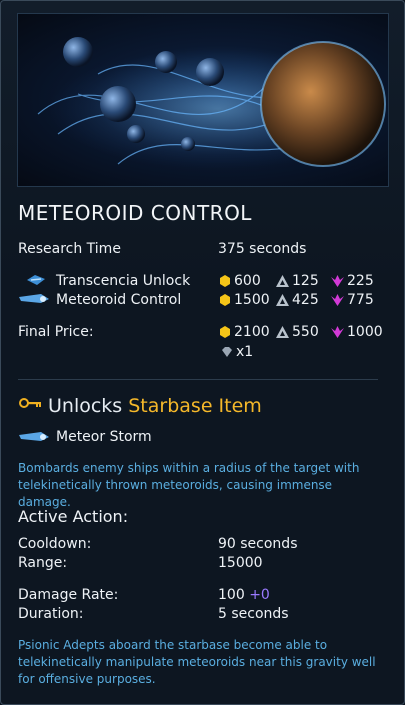  Describe the element at coordinates (195, 406) in the screenshot. I see `unlocks-item-type: Starbase Item` at that location.